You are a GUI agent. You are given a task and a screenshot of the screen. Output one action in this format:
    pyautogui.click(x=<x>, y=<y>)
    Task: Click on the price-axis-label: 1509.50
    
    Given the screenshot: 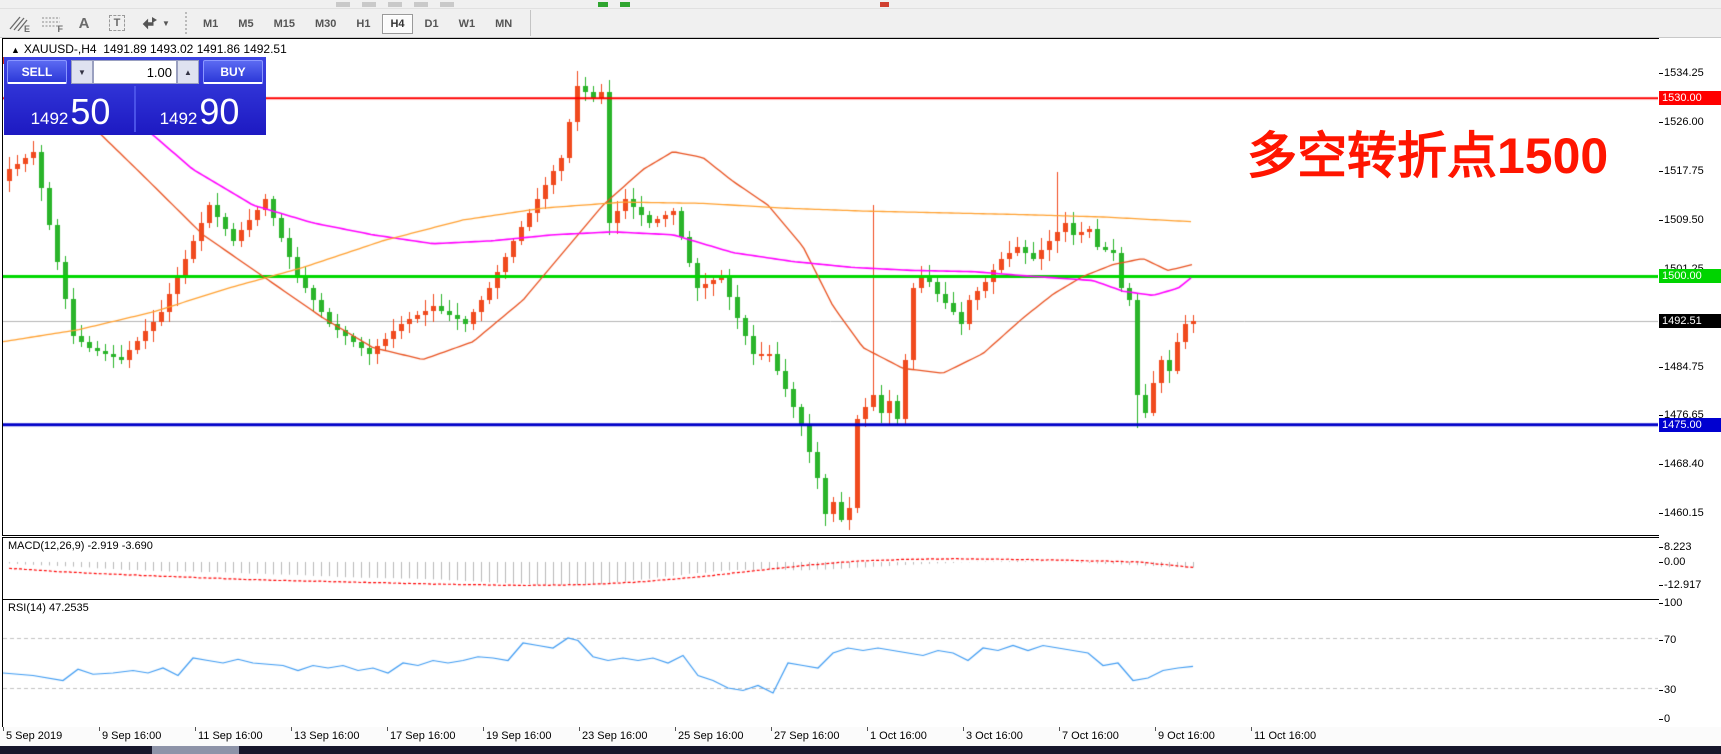 What is the action you would take?
    pyautogui.click(x=1681, y=219)
    